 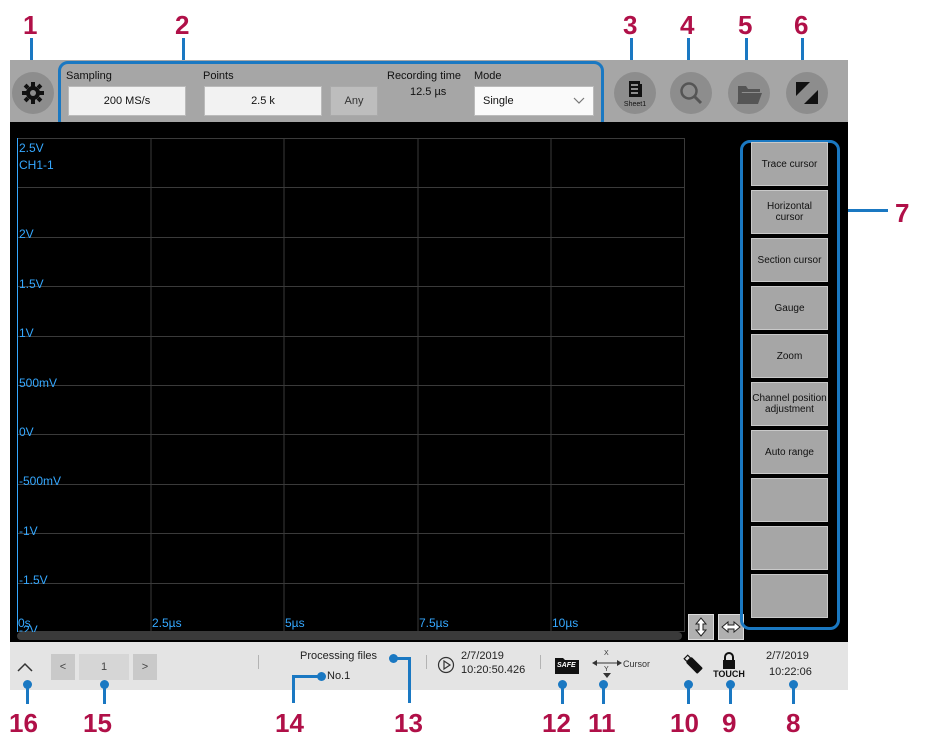 What do you see at coordinates (182, 25) in the screenshot?
I see `callout-2: 2` at bounding box center [182, 25].